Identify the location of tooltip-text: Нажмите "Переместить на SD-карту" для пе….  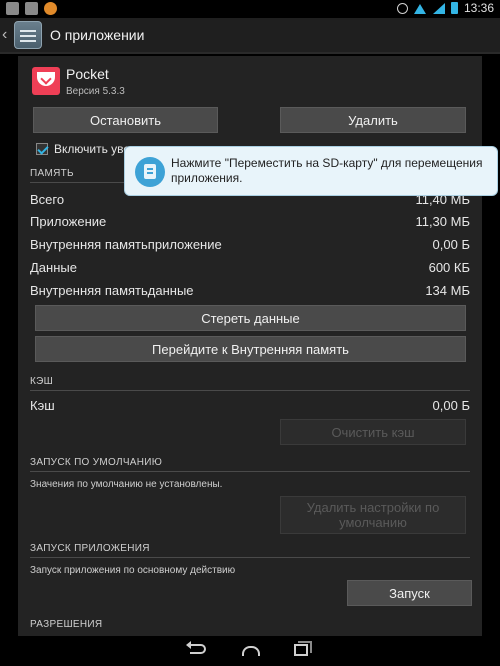
(327, 170).